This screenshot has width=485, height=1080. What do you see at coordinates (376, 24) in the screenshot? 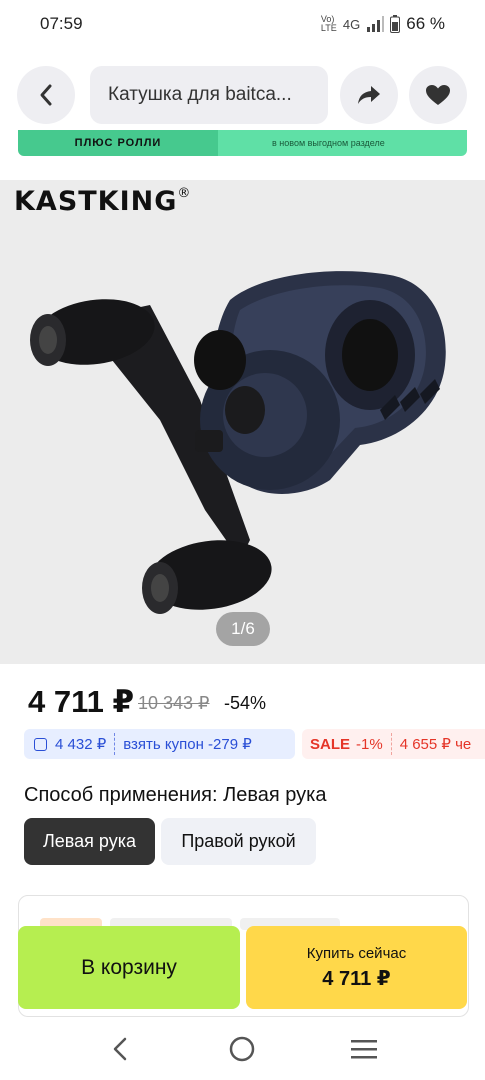
I see `signal-icon` at bounding box center [376, 24].